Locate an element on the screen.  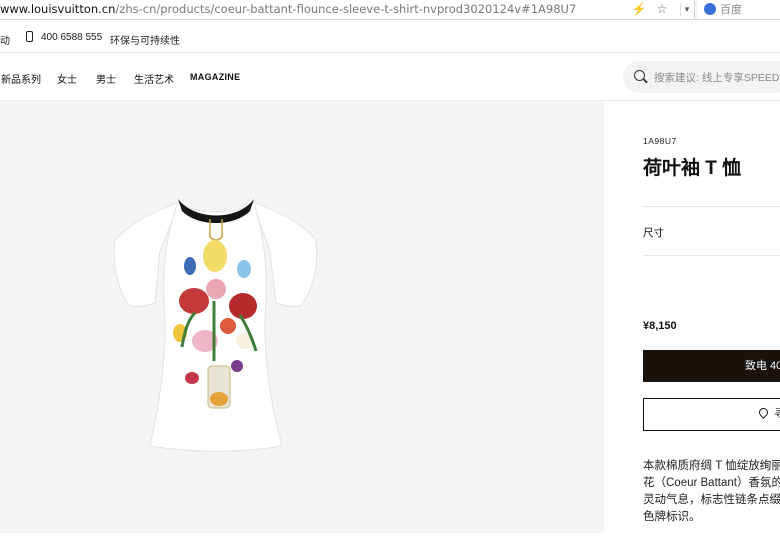
sustainability-link: 环保与可持续性 is located at coordinates (145, 39).